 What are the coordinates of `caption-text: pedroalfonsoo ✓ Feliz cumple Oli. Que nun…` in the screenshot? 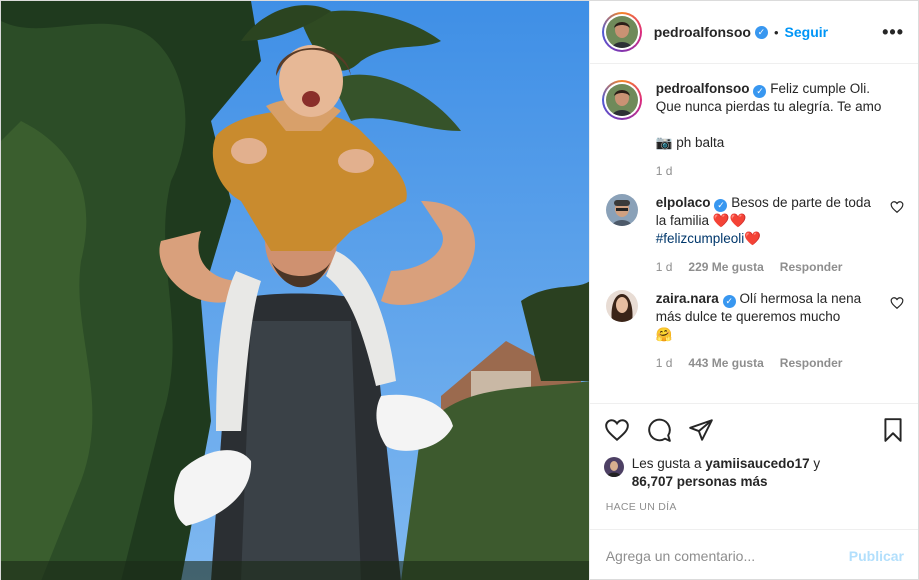 It's located at (780, 130).